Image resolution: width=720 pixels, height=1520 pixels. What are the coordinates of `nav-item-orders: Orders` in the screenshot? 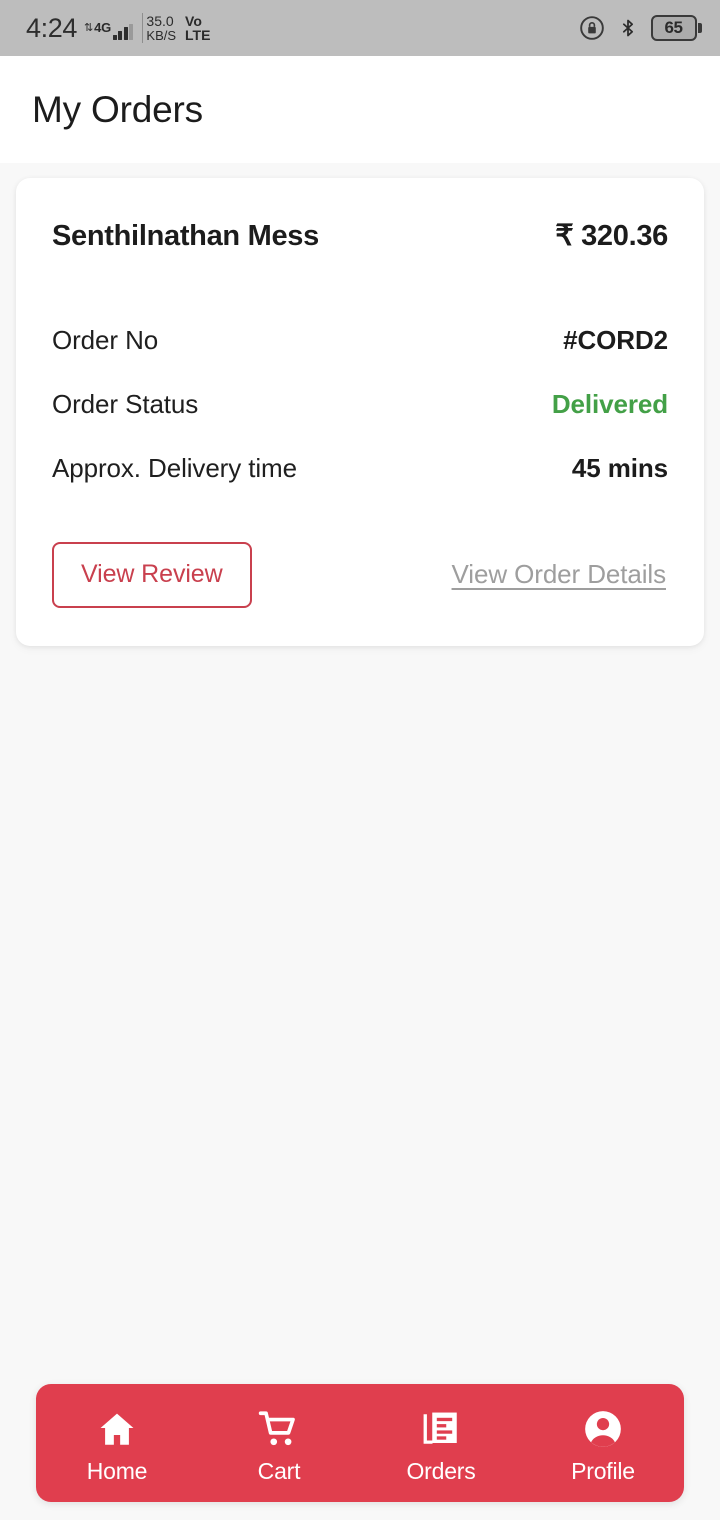 It's located at (441, 1443).